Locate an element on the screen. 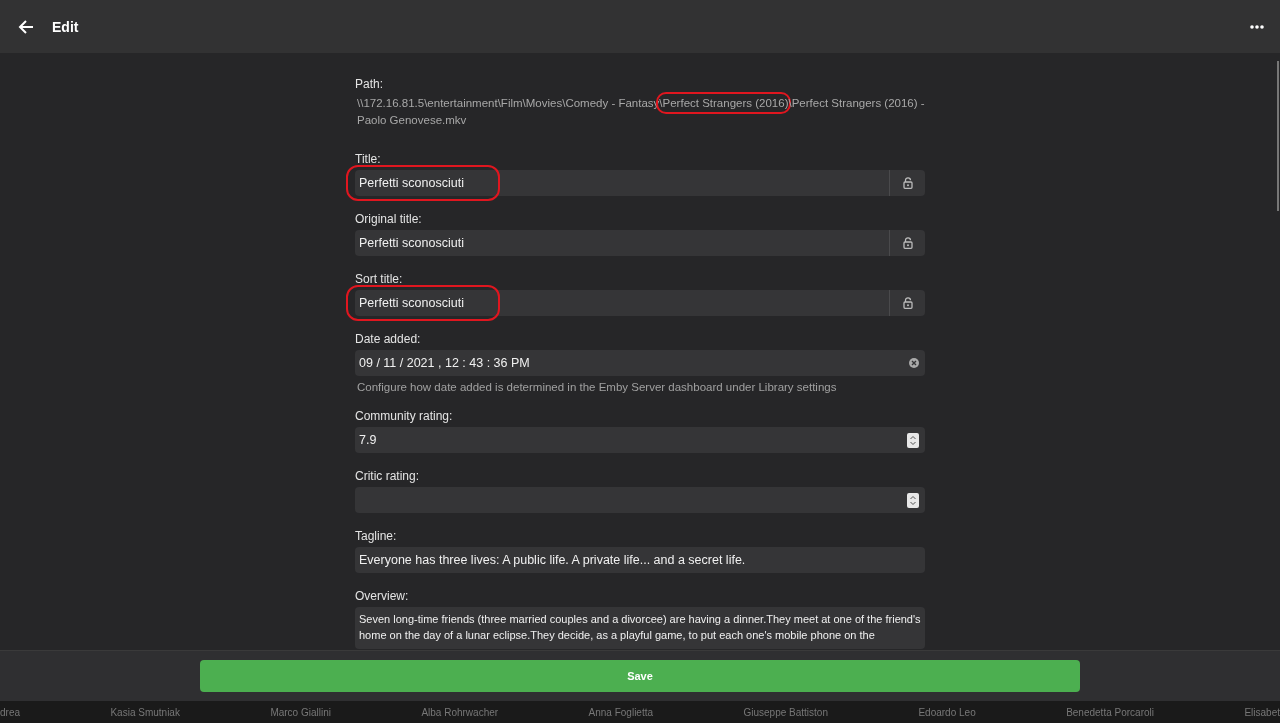  cast-name: Edoardo Leo is located at coordinates (947, 712).